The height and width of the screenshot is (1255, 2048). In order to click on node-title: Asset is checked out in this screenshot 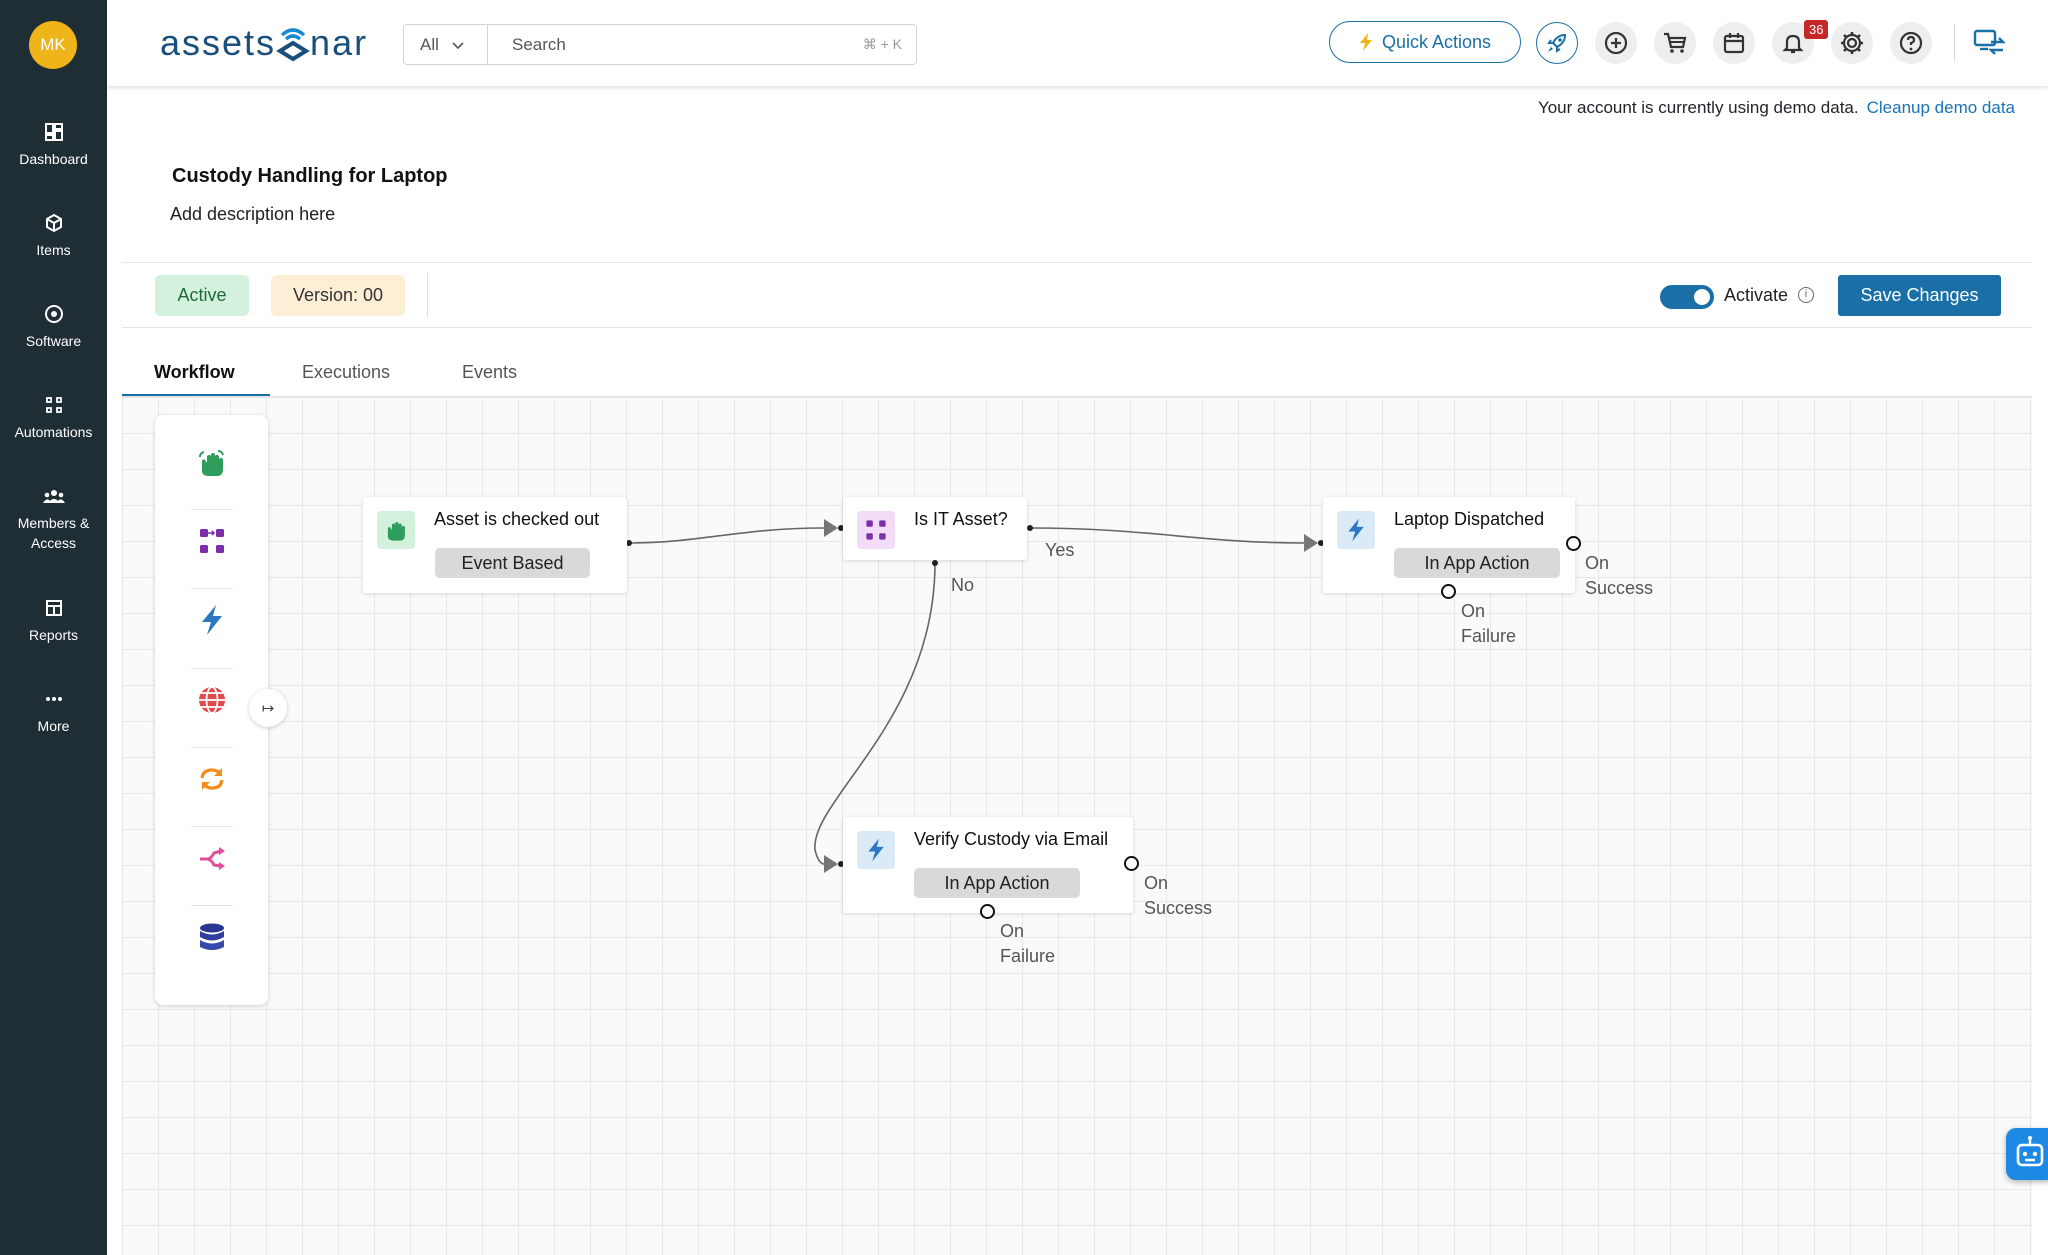, I will do `click(517, 519)`.